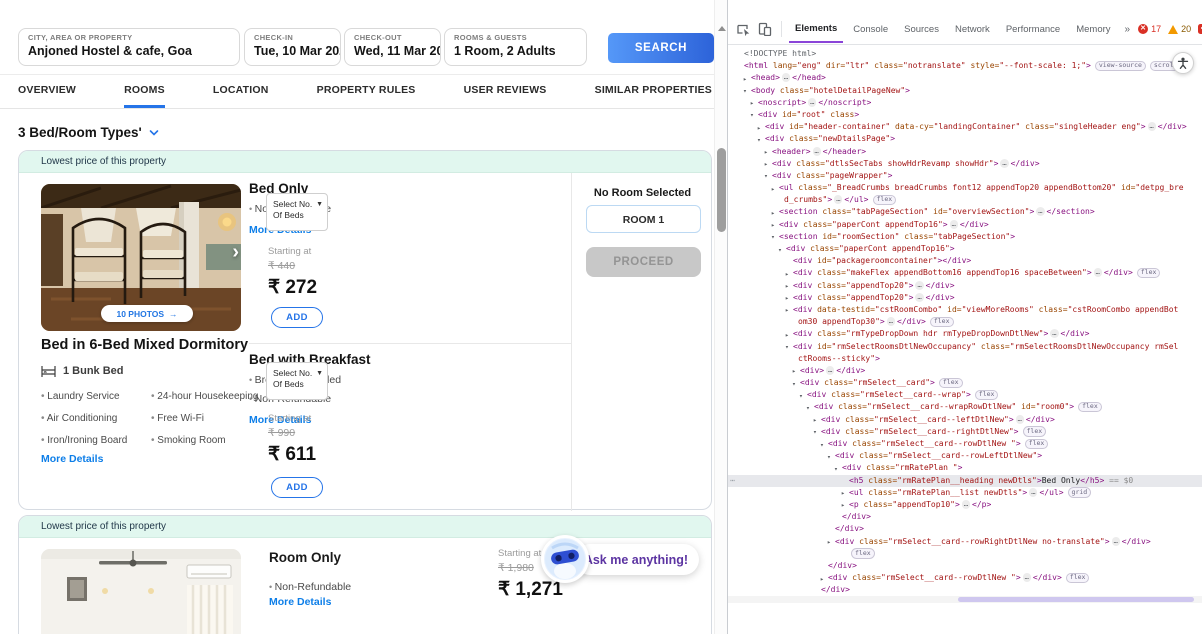  What do you see at coordinates (965, 468) in the screenshot?
I see `devtools-tree-line: ▾ <div class="rmRatePlan ">` at bounding box center [965, 468].